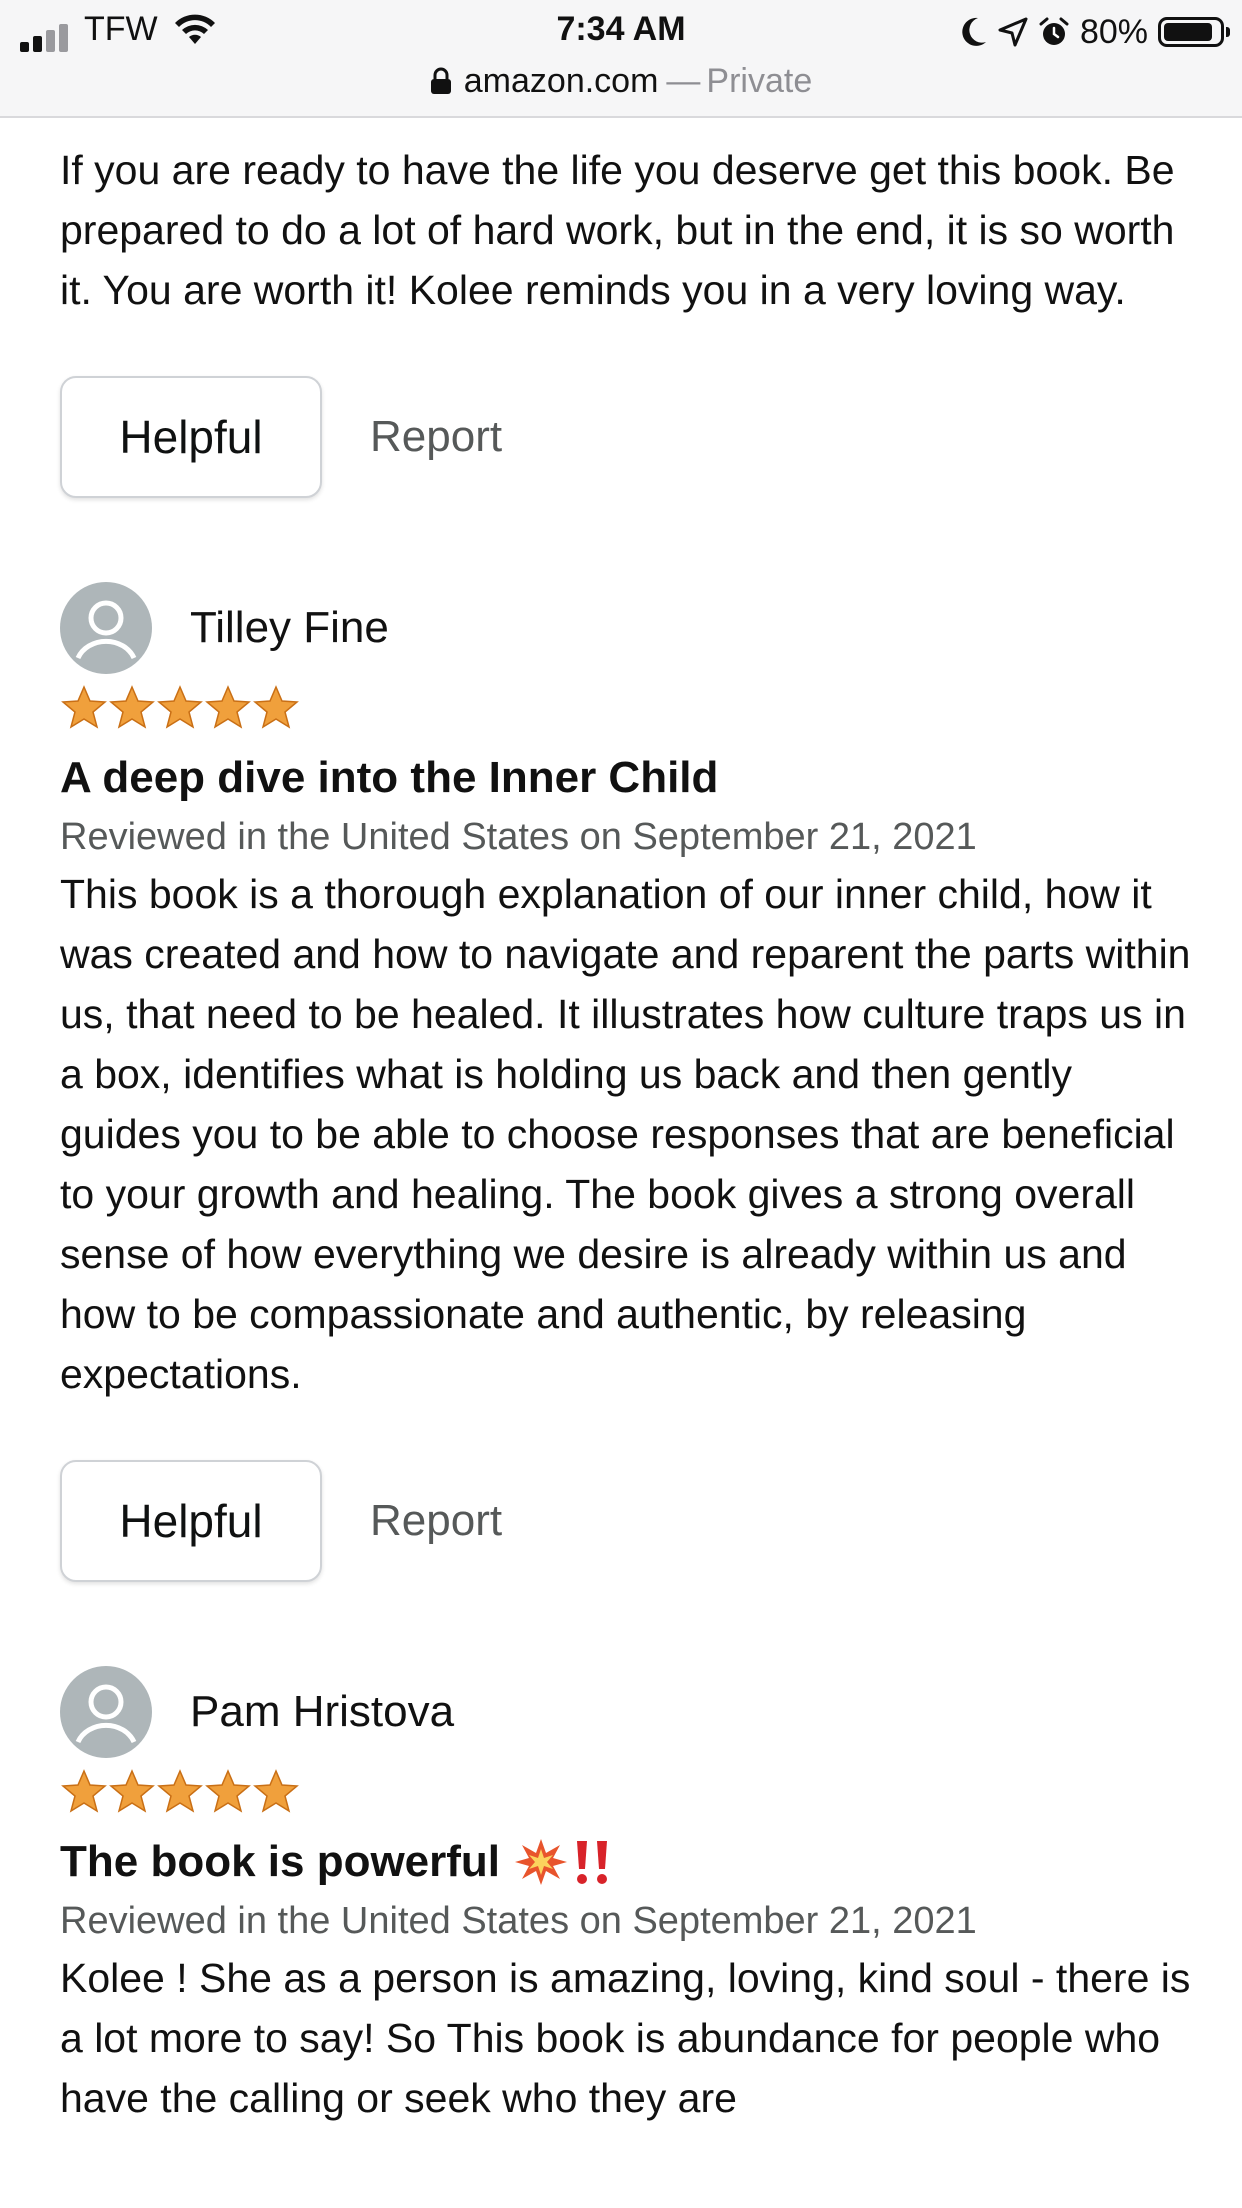 Image resolution: width=1242 pixels, height=2208 pixels. What do you see at coordinates (621, 31) in the screenshot?
I see `status-bar: TFW 7:34 AM 80%` at bounding box center [621, 31].